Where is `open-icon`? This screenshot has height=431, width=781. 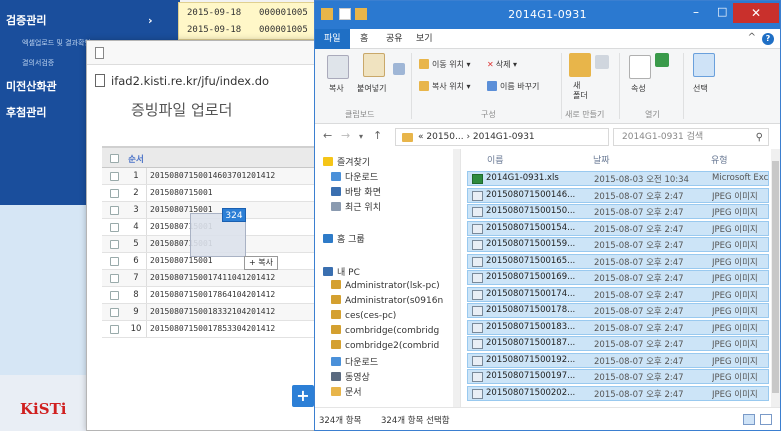
open-icon is located at coordinates (662, 60).